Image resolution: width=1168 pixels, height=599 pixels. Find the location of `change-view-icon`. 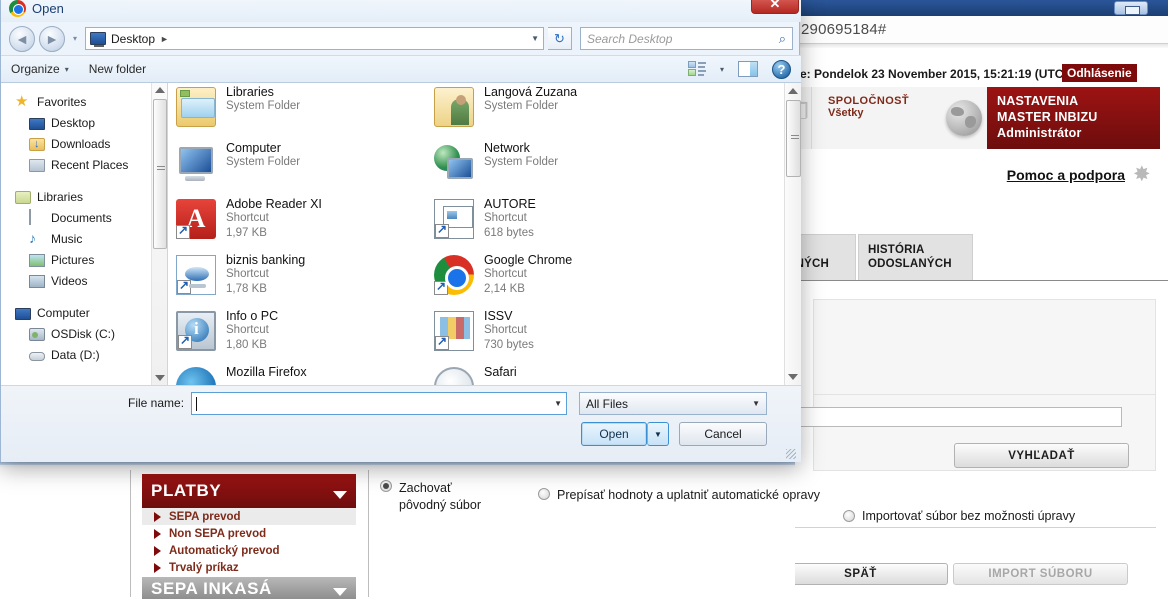

change-view-icon is located at coordinates (696, 69).